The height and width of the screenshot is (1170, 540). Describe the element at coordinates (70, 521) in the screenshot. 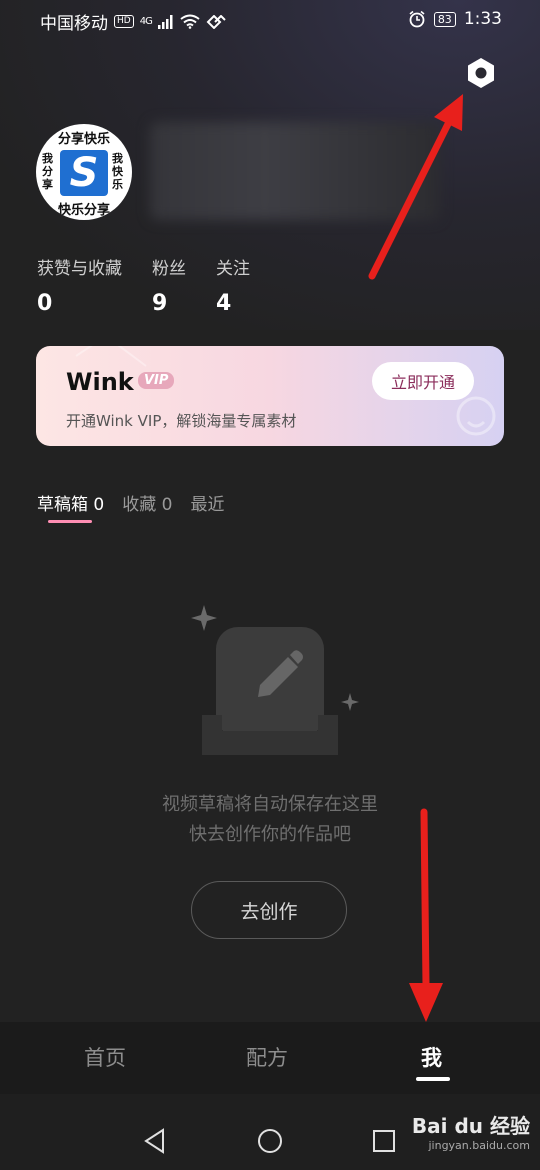

I see `active-tab-indicator` at that location.